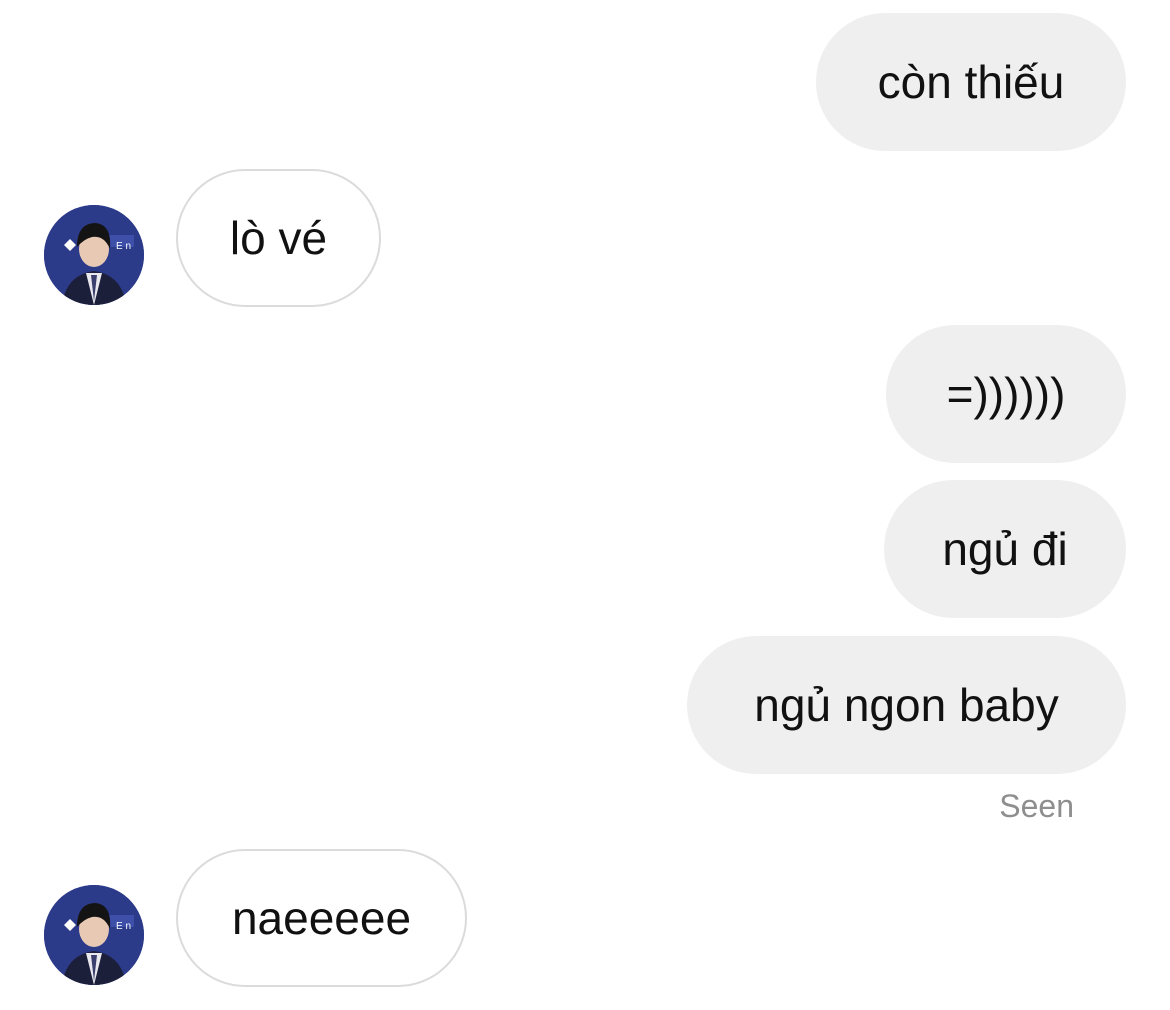 The image size is (1170, 1010). I want to click on outgoing-message-bubble: còn thiếu, so click(971, 82).